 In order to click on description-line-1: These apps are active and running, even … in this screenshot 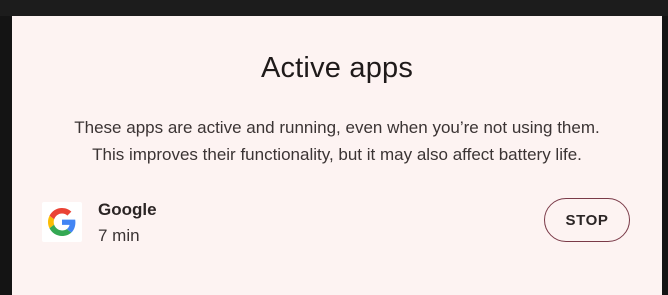, I will do `click(337, 127)`.